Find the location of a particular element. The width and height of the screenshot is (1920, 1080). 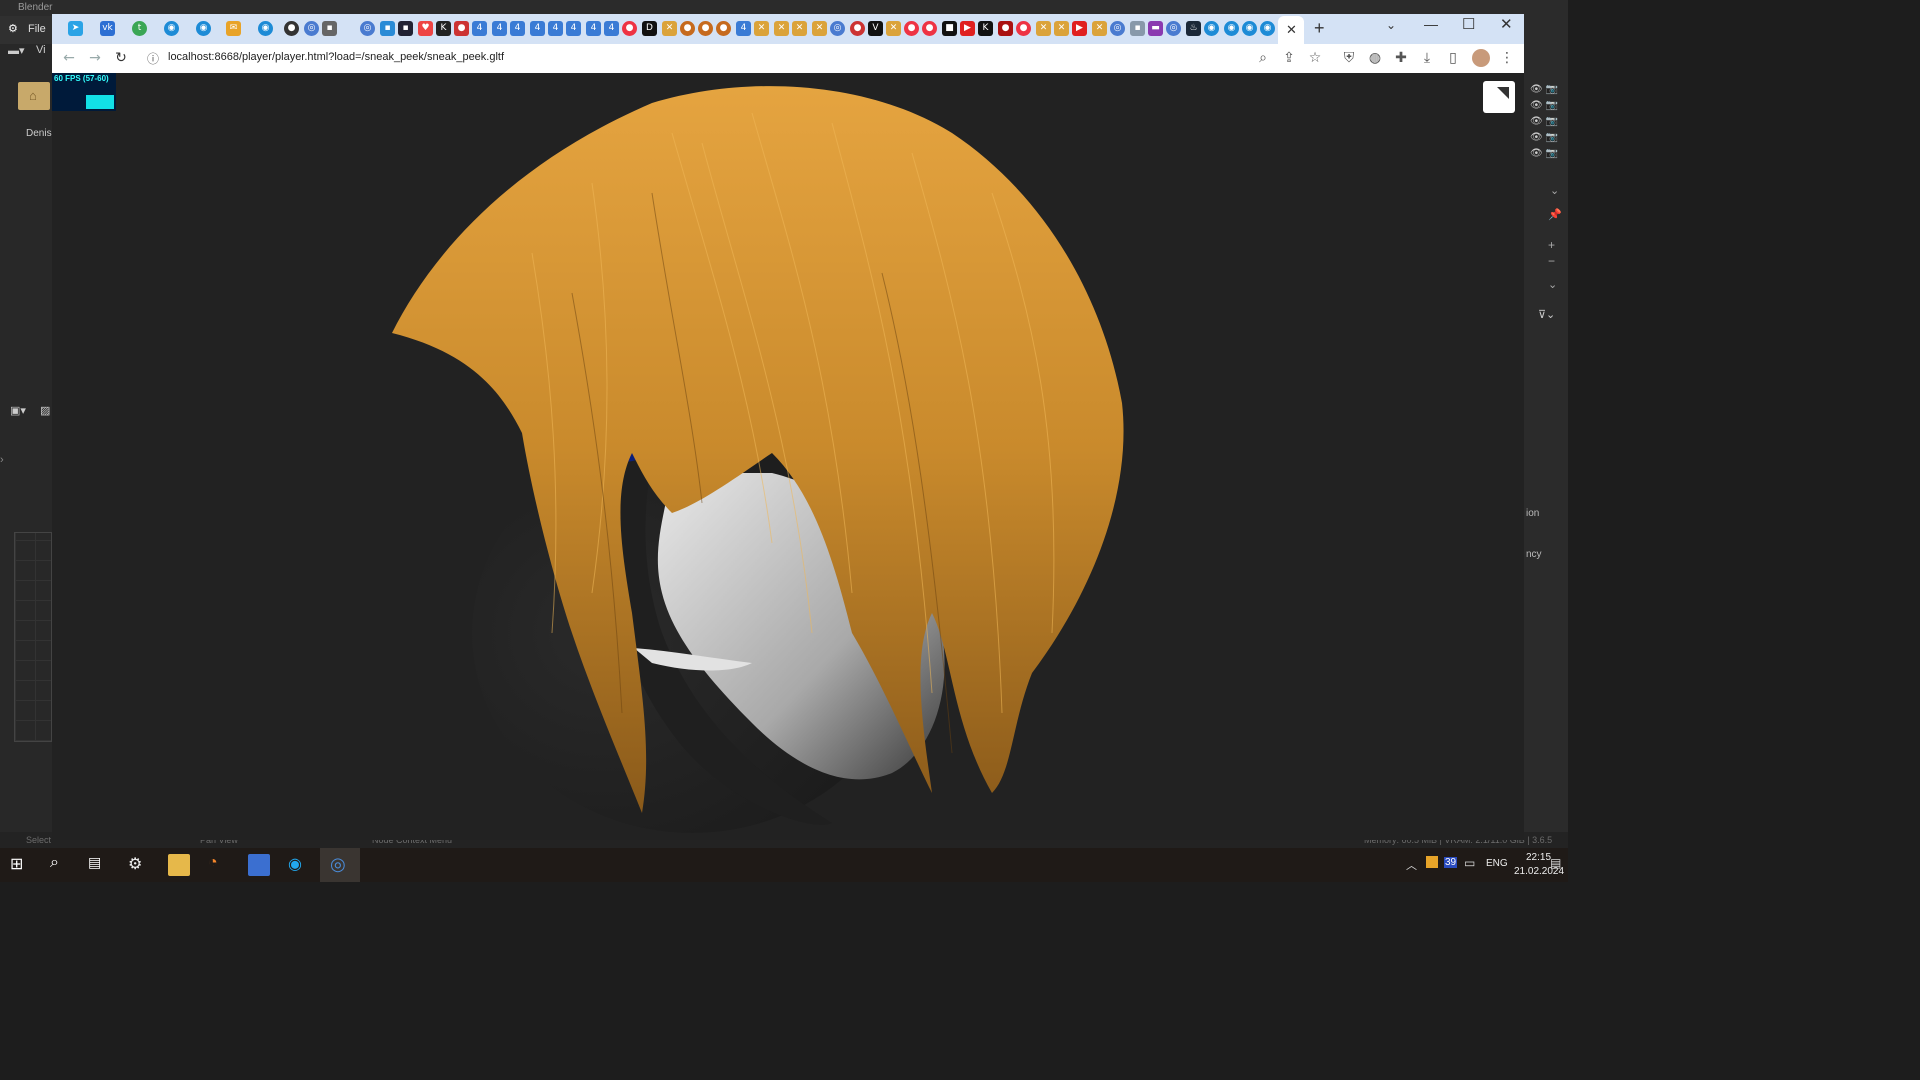

tab-icon-red-2: ● is located at coordinates (857, 28).